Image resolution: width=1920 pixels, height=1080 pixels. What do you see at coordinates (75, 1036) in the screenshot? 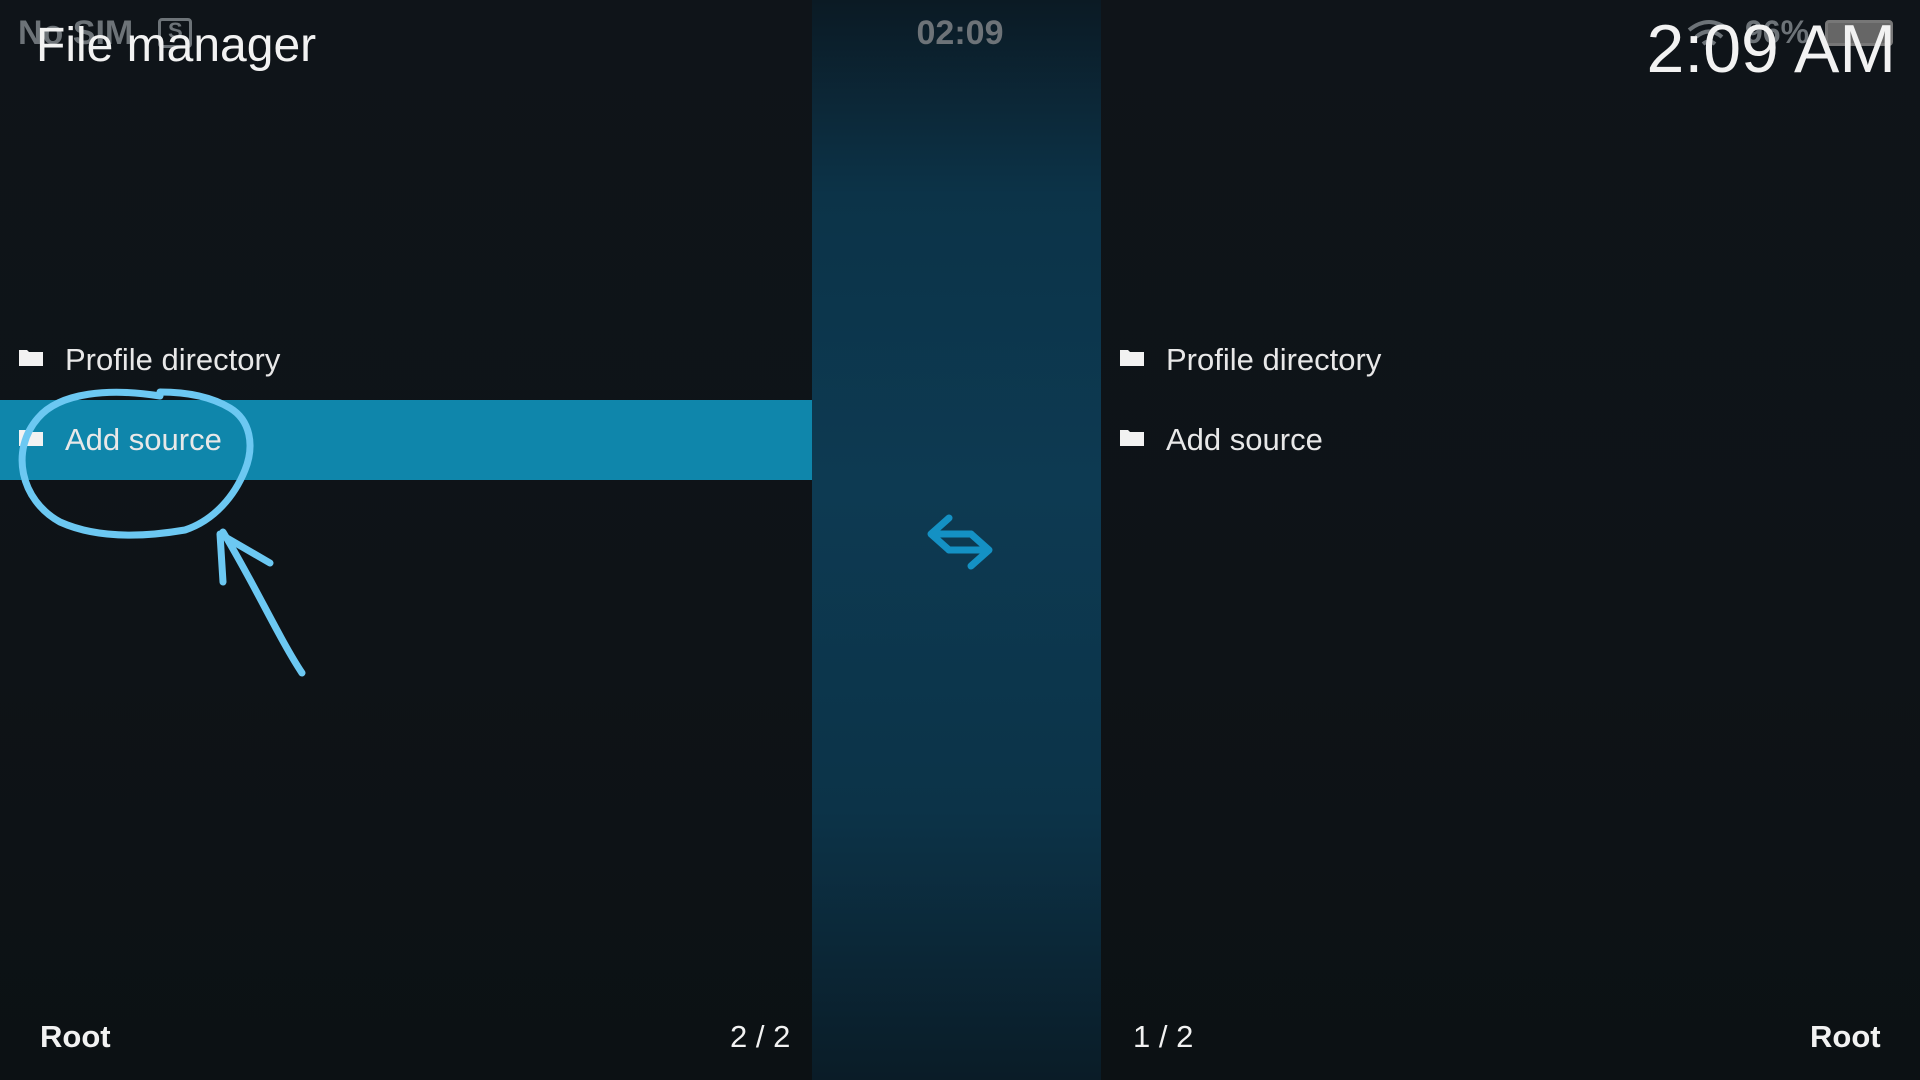
I see `left-path-label: Root` at bounding box center [75, 1036].